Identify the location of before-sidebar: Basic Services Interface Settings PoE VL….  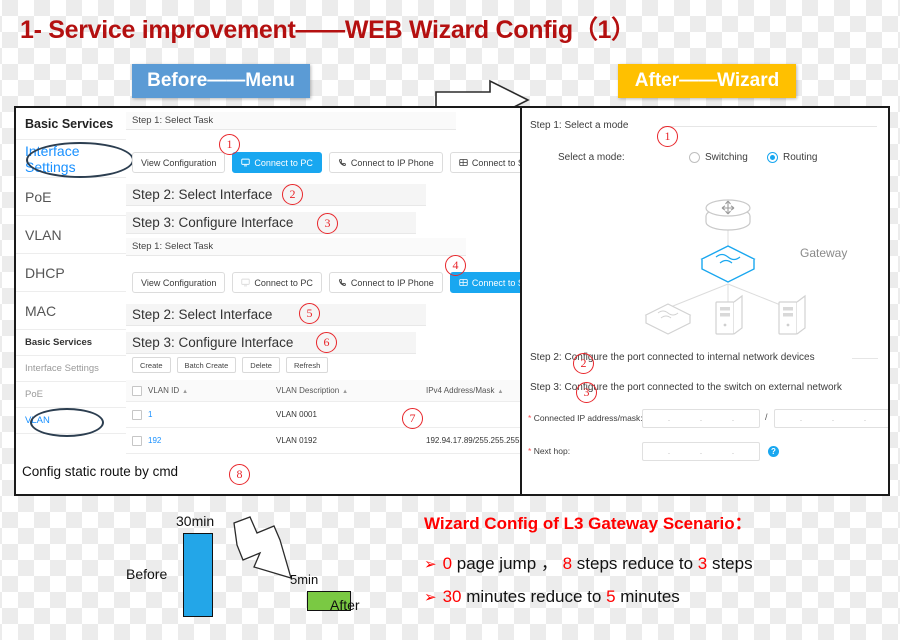
(71, 301).